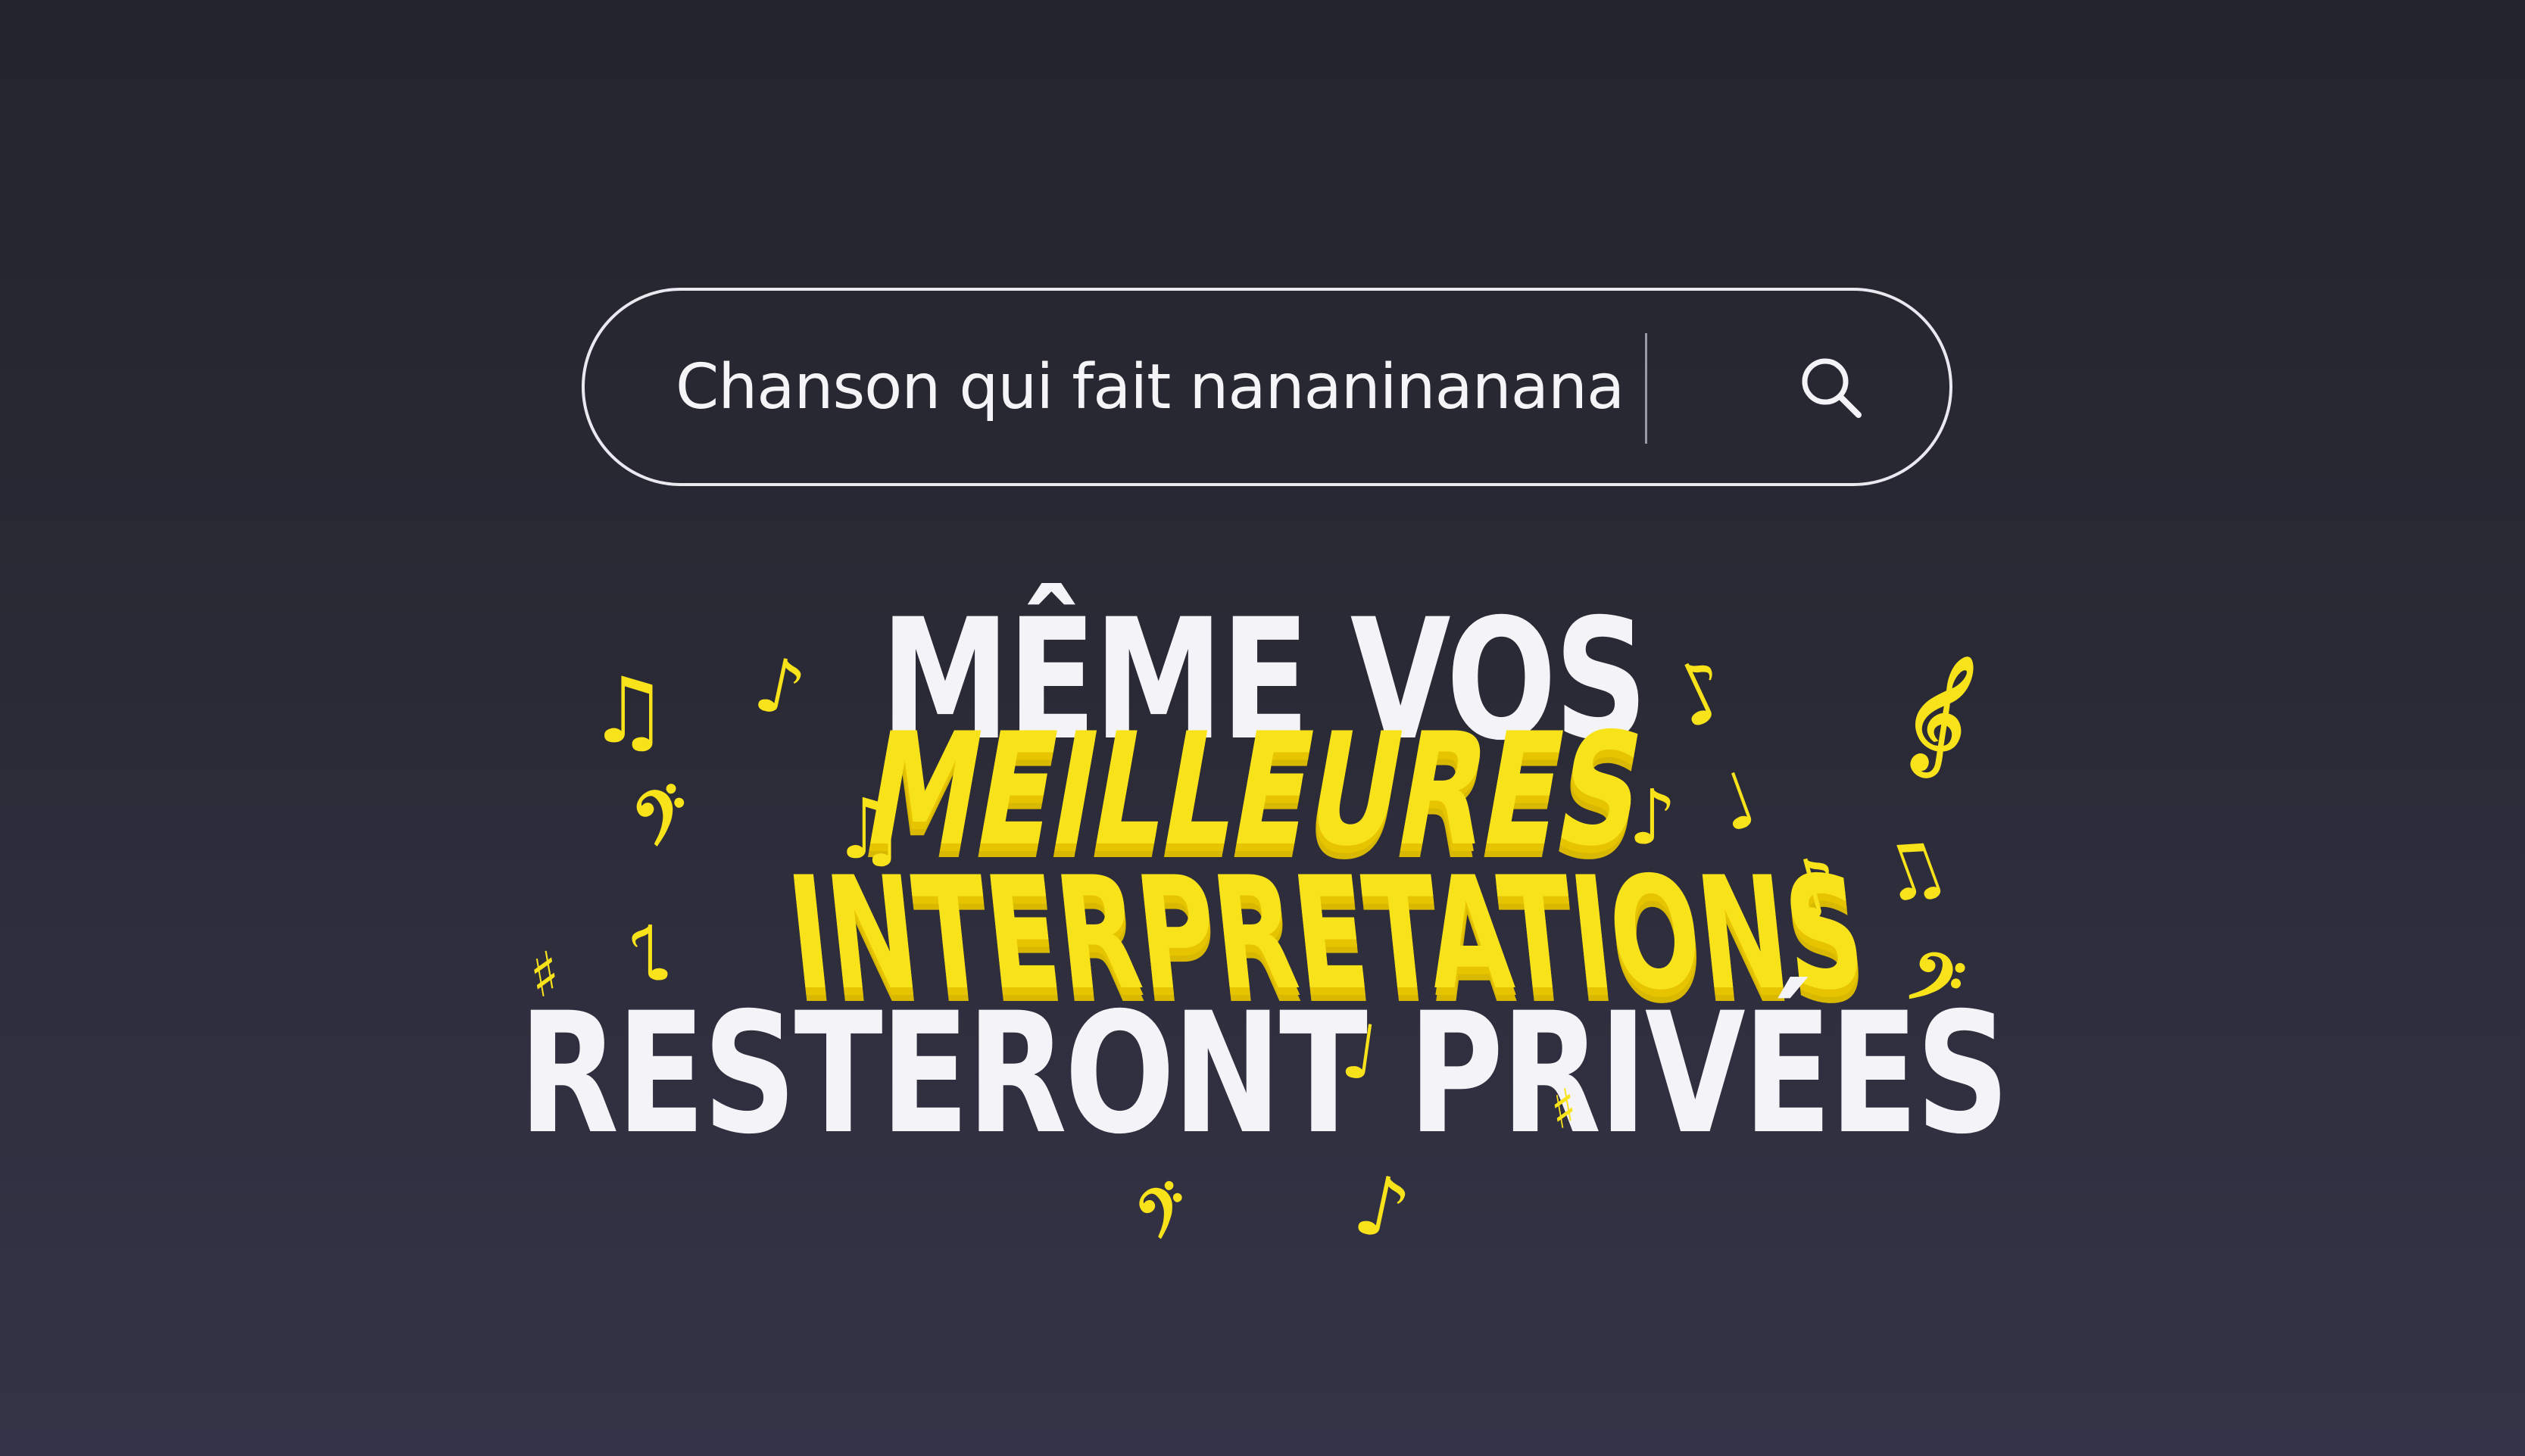 Image resolution: width=2525 pixels, height=1456 pixels. What do you see at coordinates (1167, 1215) in the screenshot?
I see `bass-clef-icon: 𝄢` at bounding box center [1167, 1215].